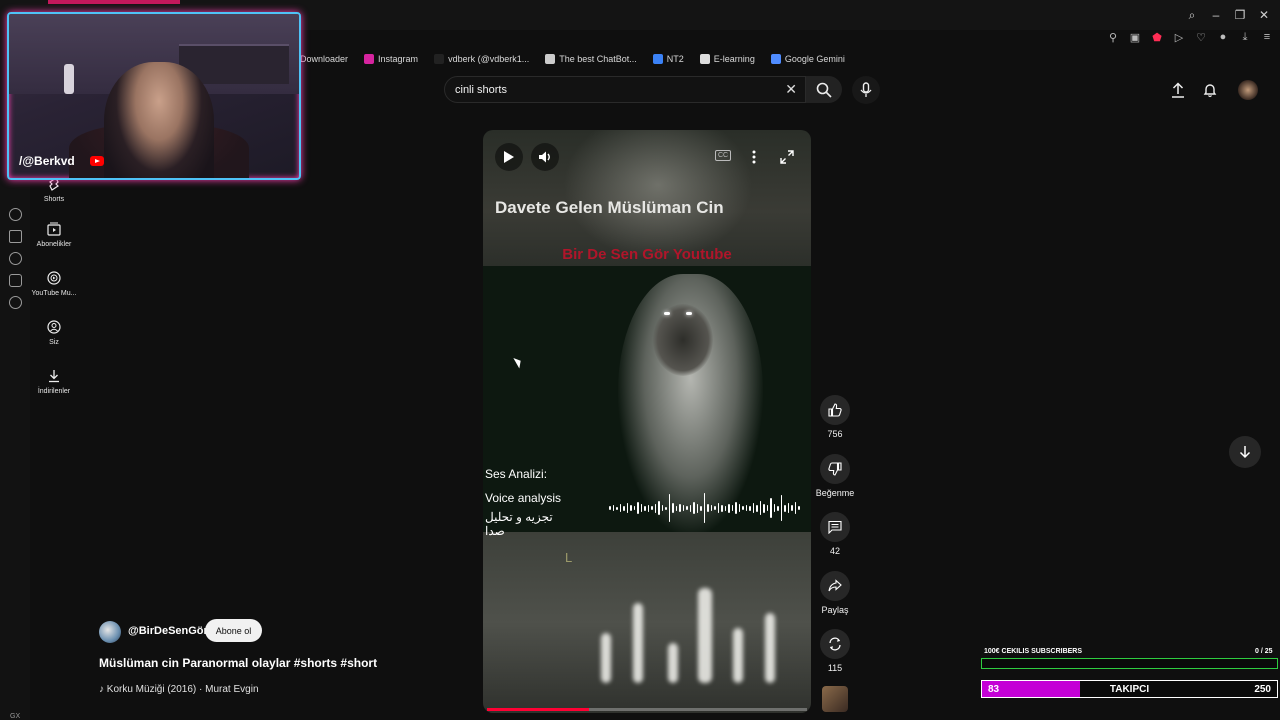 The width and height of the screenshot is (1280, 720). What do you see at coordinates (824, 89) in the screenshot?
I see `search-button` at bounding box center [824, 89].